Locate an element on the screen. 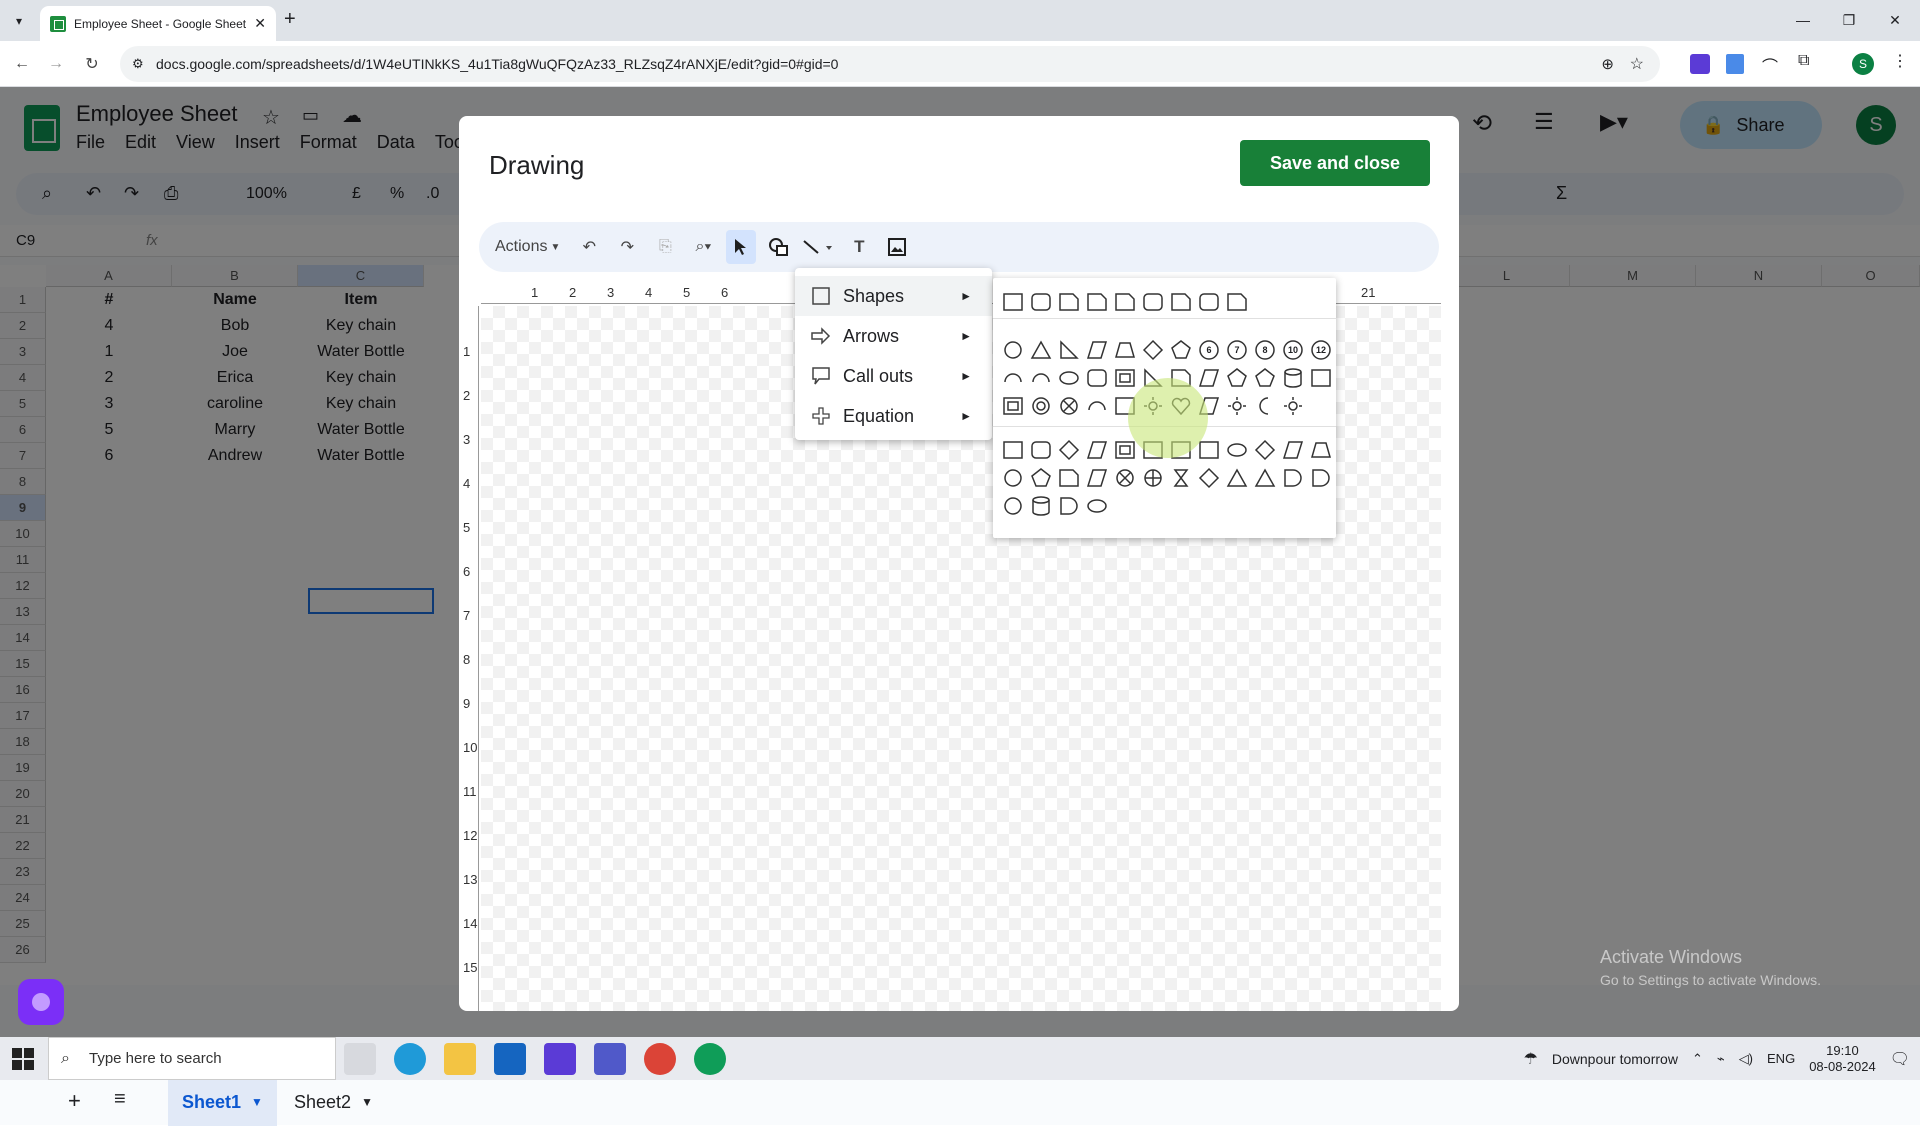  close-tab-icon: ✕ is located at coordinates (260, 23).